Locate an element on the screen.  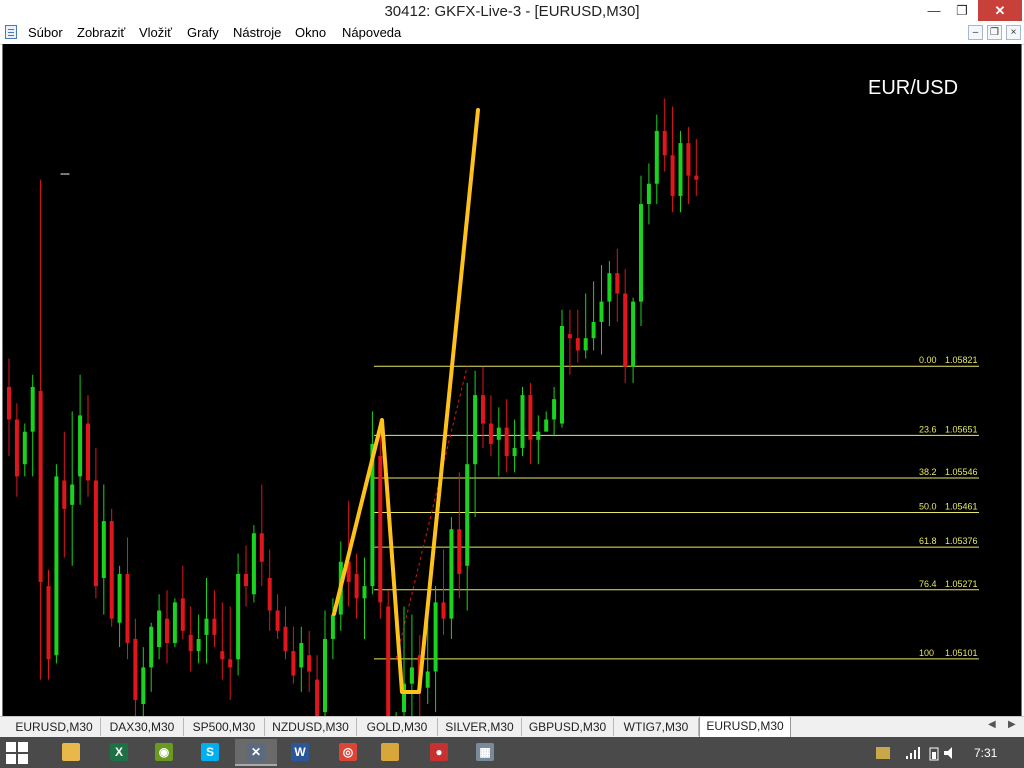
taskbar-app-1: X is located at coordinates (119, 752).